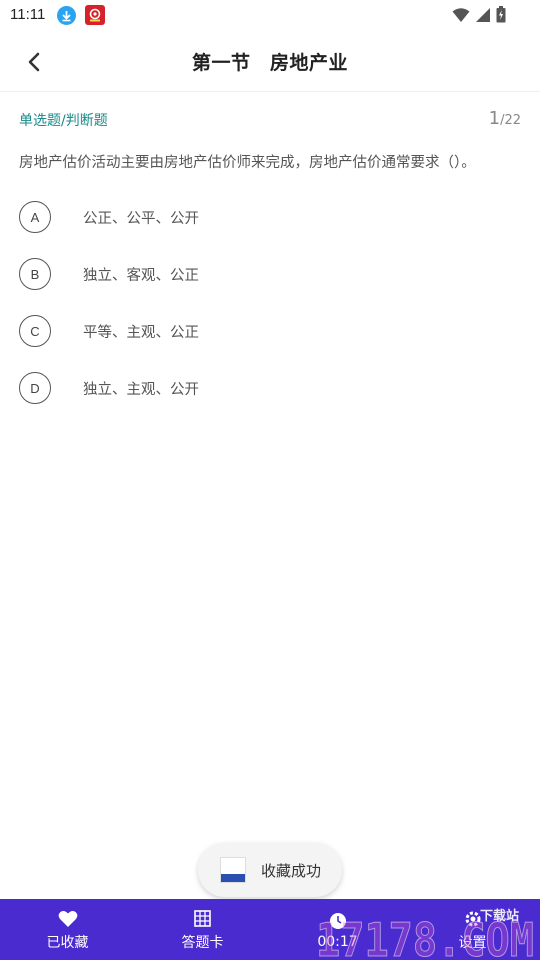  I want to click on tab-label: 设置, so click(472, 942).